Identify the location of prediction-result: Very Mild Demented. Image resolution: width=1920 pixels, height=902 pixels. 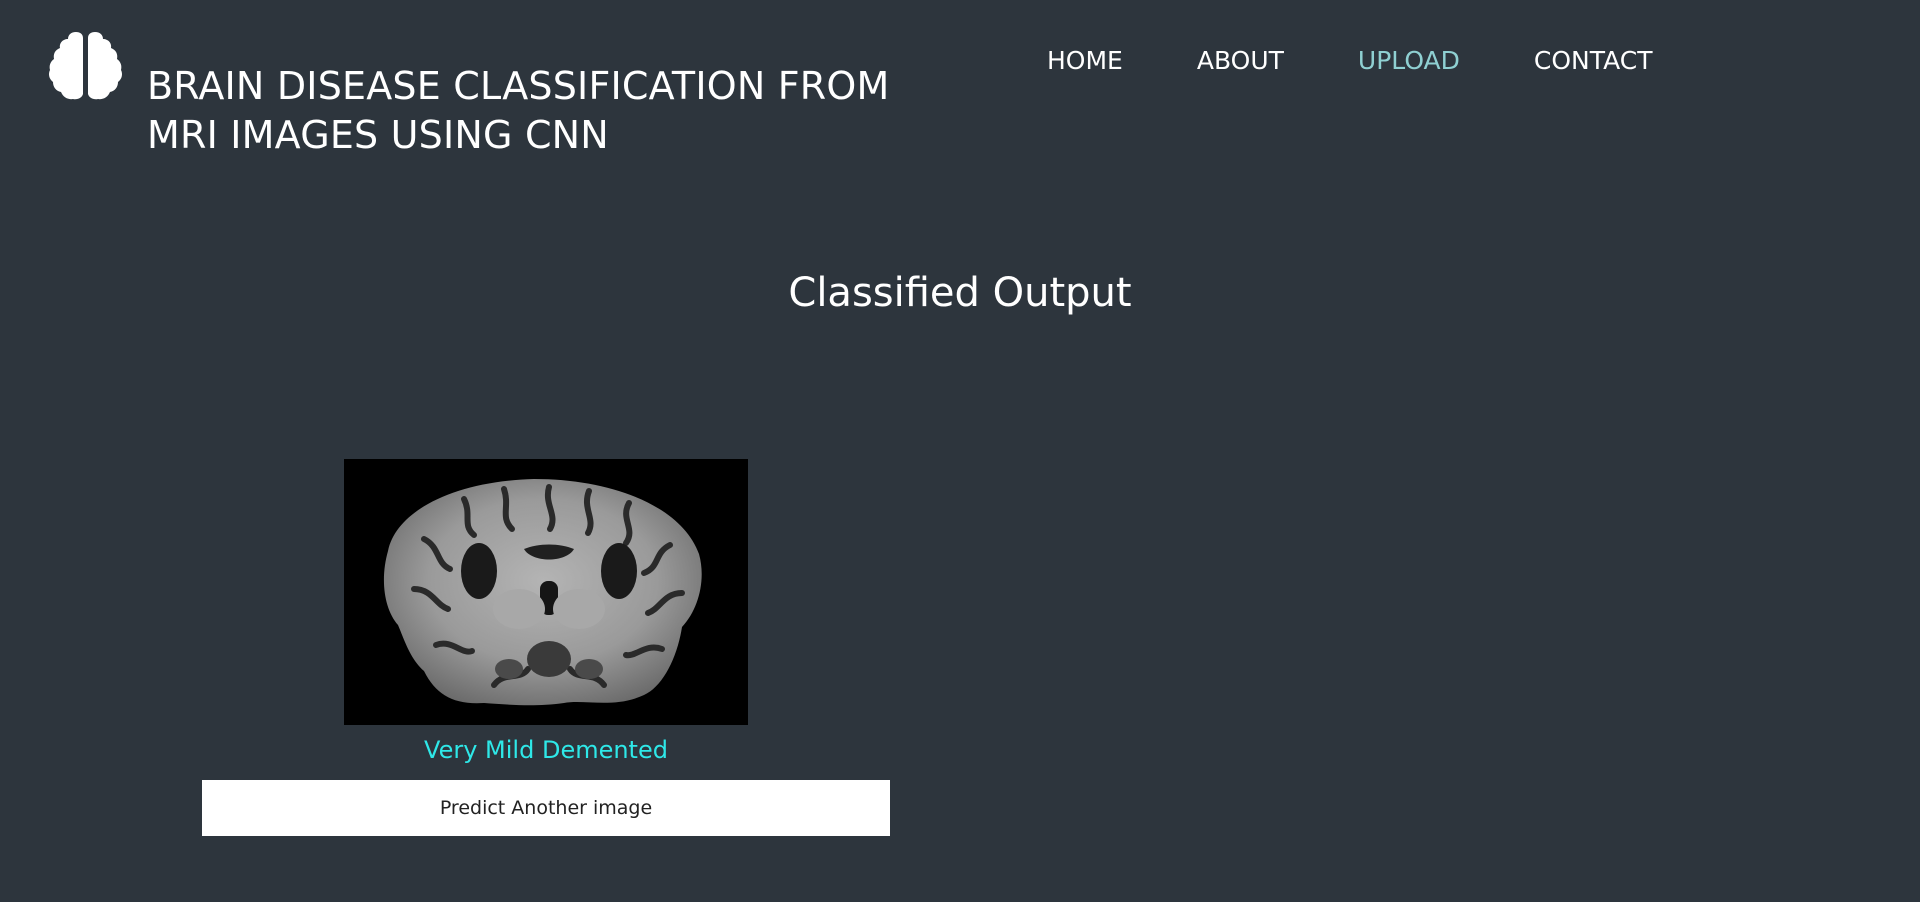
(546, 750).